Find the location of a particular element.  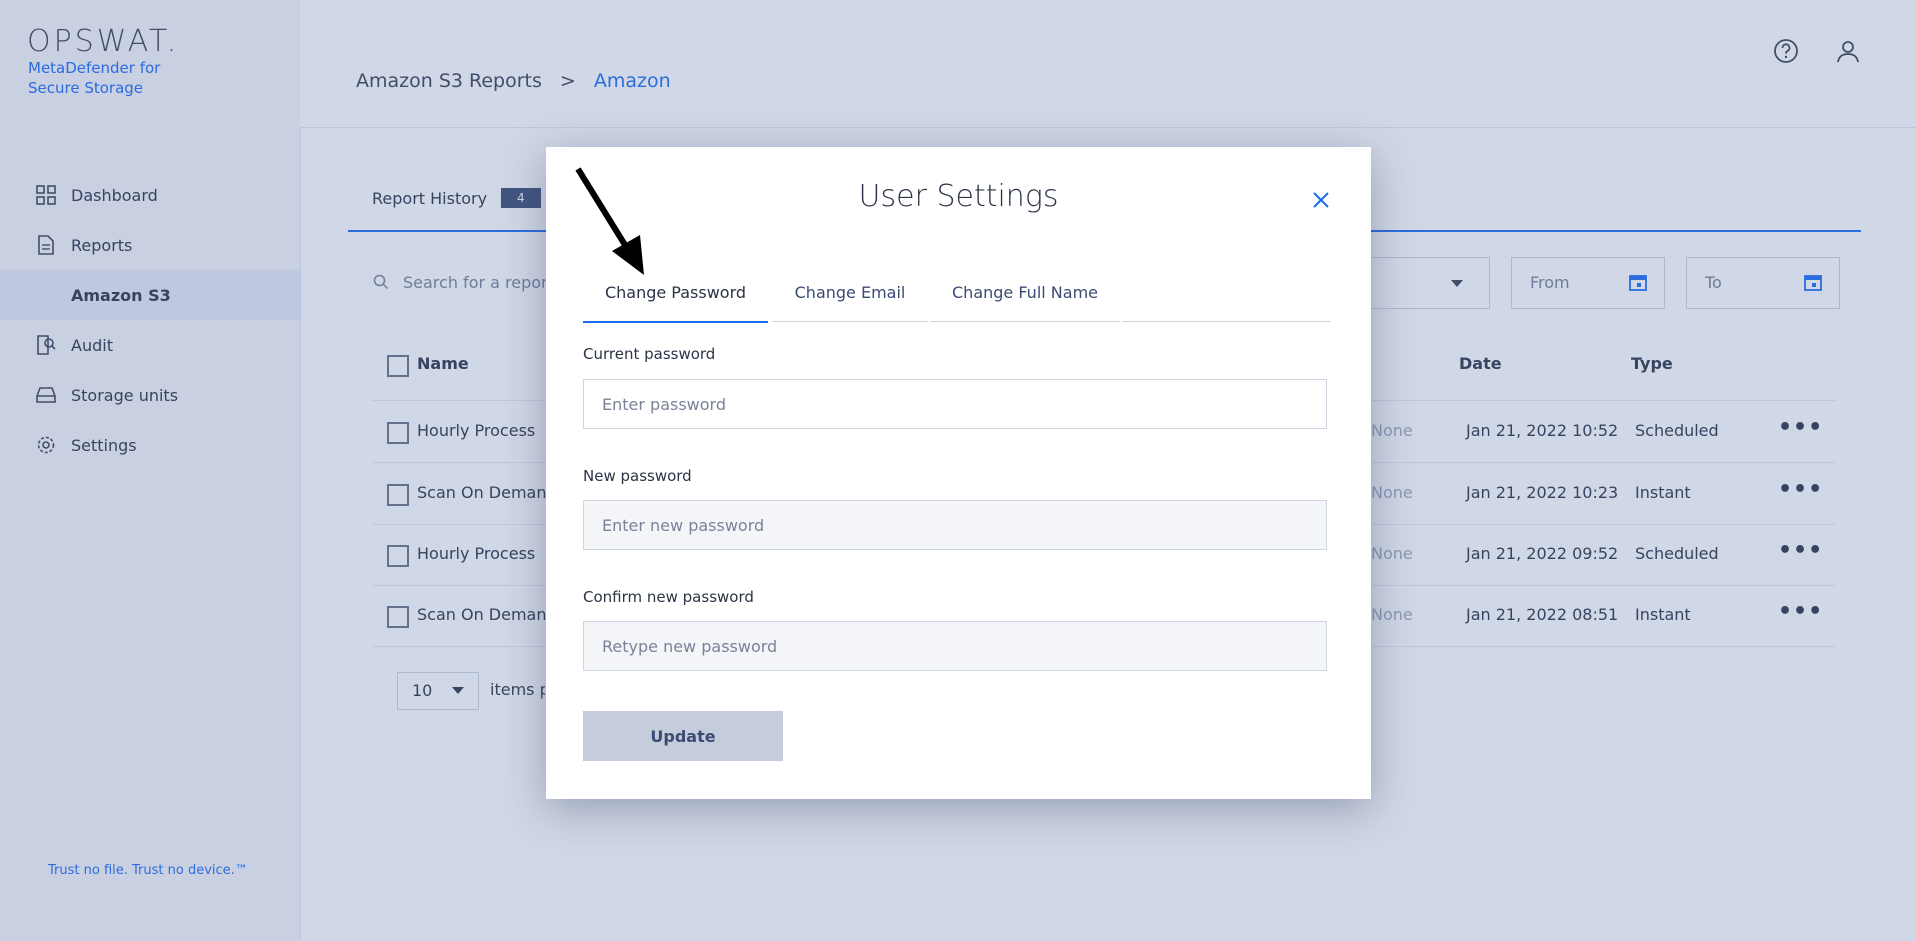

new-password-label: New password is located at coordinates (637, 476).